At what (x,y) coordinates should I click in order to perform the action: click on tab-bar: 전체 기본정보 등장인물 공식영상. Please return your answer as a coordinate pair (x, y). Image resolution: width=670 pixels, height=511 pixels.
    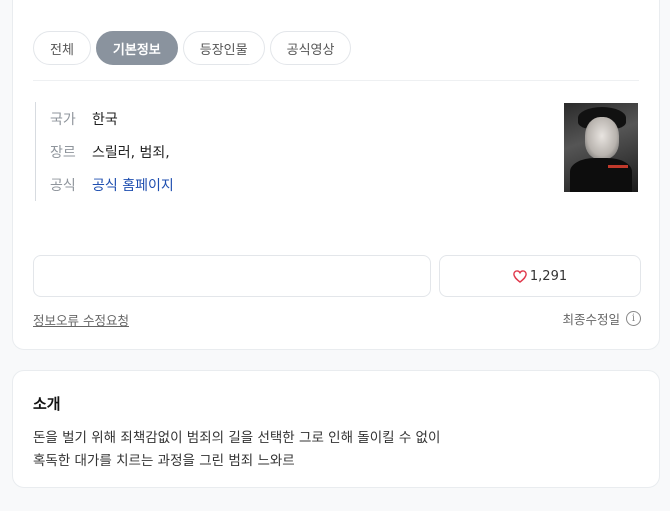
    Looking at the image, I should click on (192, 48).